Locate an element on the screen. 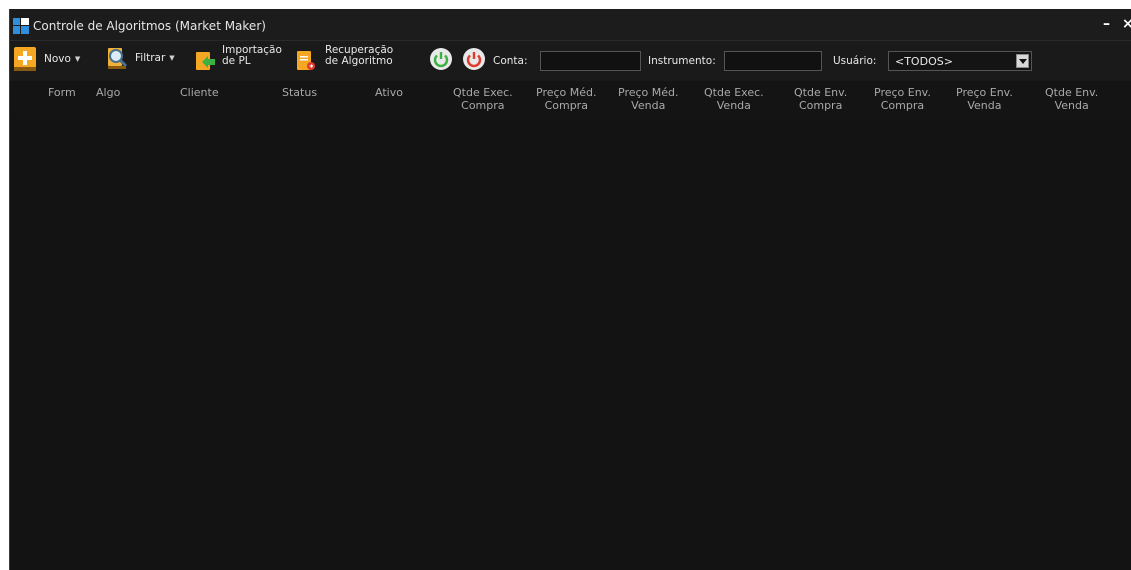 The width and height of the screenshot is (1131, 570). filtrar-button: Filtrar ▼ is located at coordinates (140, 58).